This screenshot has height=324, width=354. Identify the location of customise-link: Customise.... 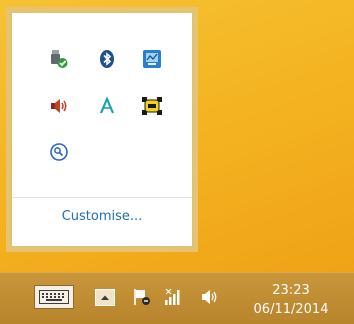
(102, 216).